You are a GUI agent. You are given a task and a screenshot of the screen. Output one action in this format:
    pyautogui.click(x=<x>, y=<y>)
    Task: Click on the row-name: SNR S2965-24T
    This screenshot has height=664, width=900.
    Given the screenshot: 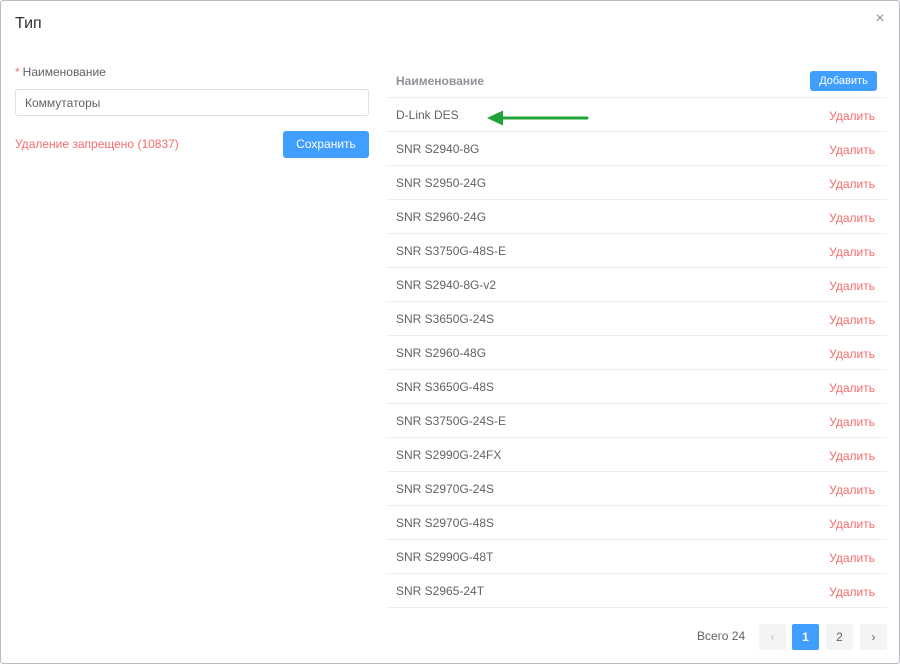 What is the action you would take?
    pyautogui.click(x=440, y=591)
    